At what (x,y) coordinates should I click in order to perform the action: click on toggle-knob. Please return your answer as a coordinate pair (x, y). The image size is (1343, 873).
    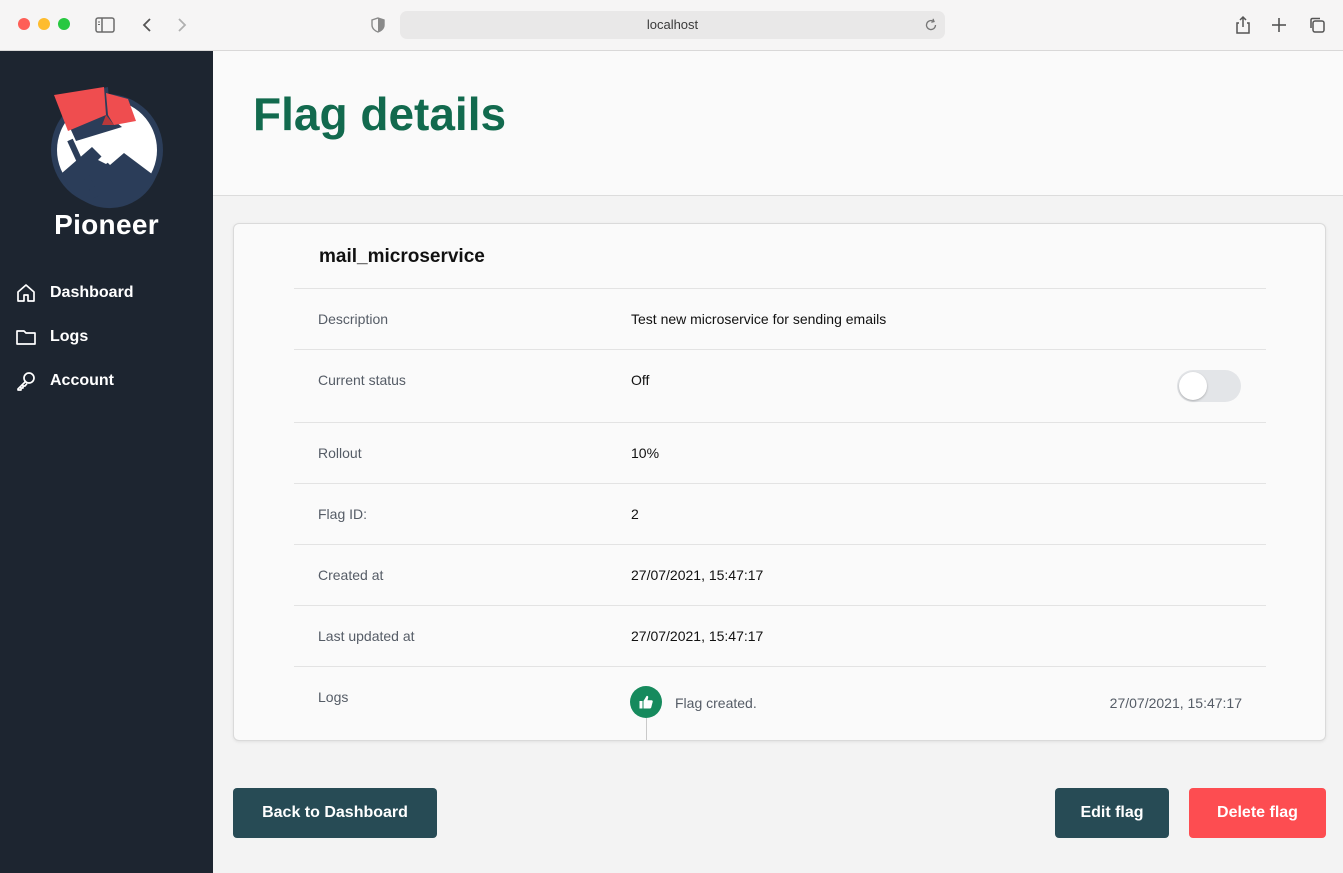
    Looking at the image, I should click on (1193, 386).